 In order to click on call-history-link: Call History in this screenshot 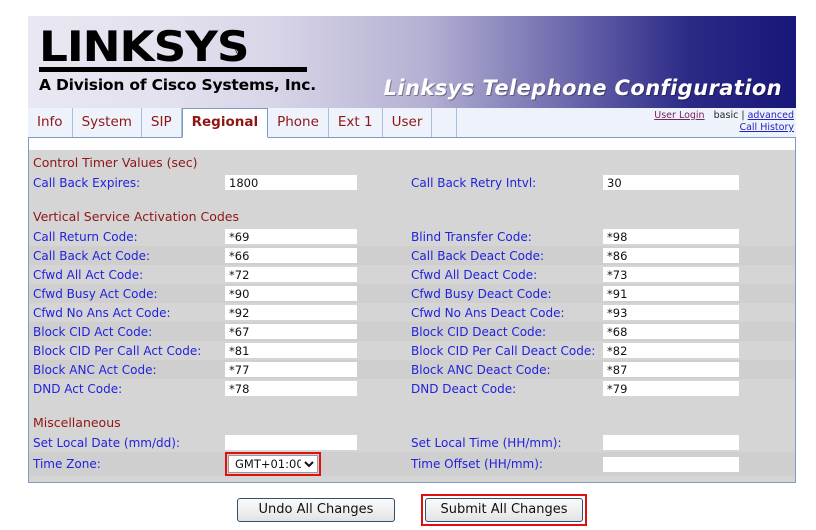, I will do `click(766, 127)`.